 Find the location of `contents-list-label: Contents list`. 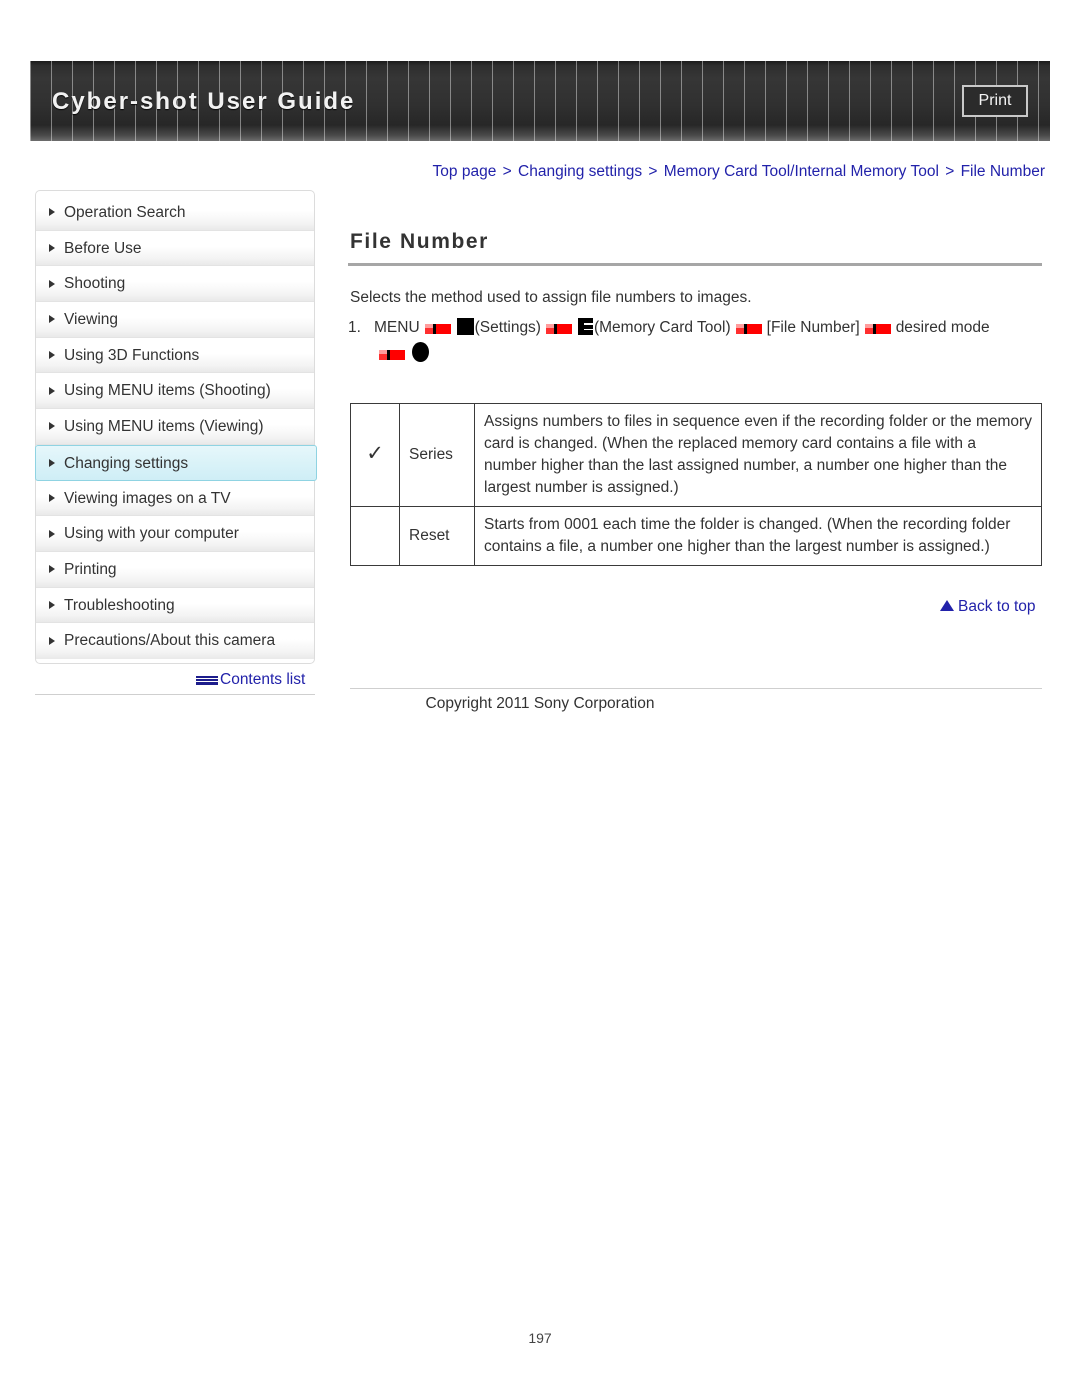

contents-list-label: Contents list is located at coordinates (263, 679).